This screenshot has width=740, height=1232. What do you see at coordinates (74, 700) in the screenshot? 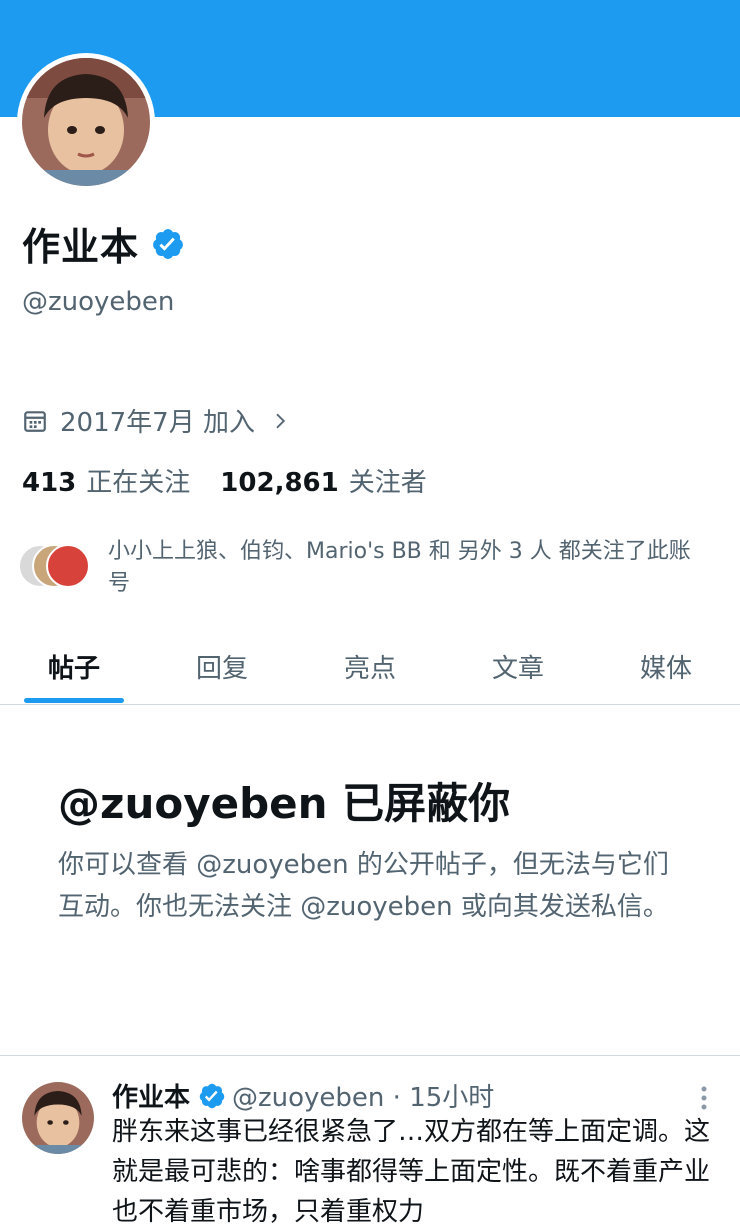
I see `active-tab-indicator` at bounding box center [74, 700].